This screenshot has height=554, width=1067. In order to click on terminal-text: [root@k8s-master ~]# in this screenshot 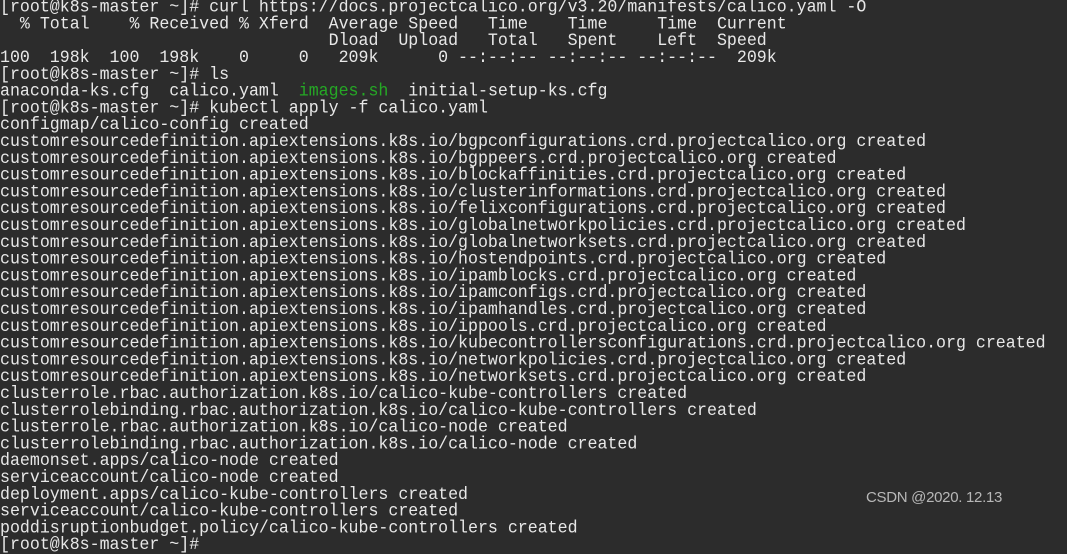, I will do `click(99, 544)`.